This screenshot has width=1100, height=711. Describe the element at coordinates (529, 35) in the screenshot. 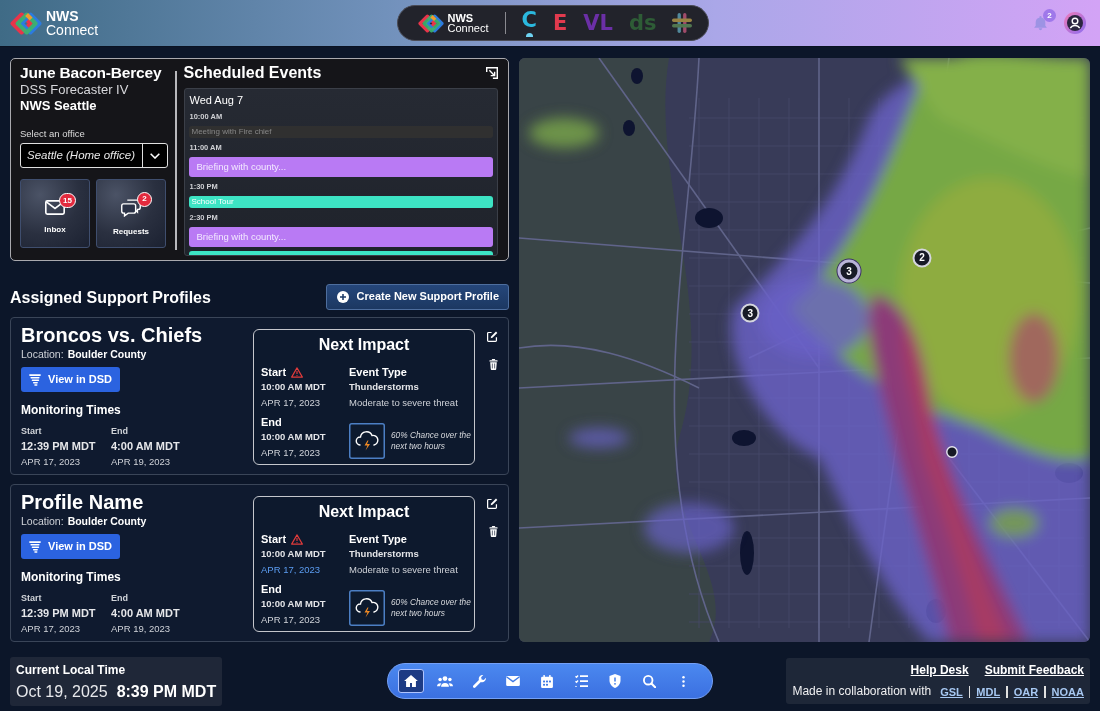

I see `active-indicator-icon` at that location.